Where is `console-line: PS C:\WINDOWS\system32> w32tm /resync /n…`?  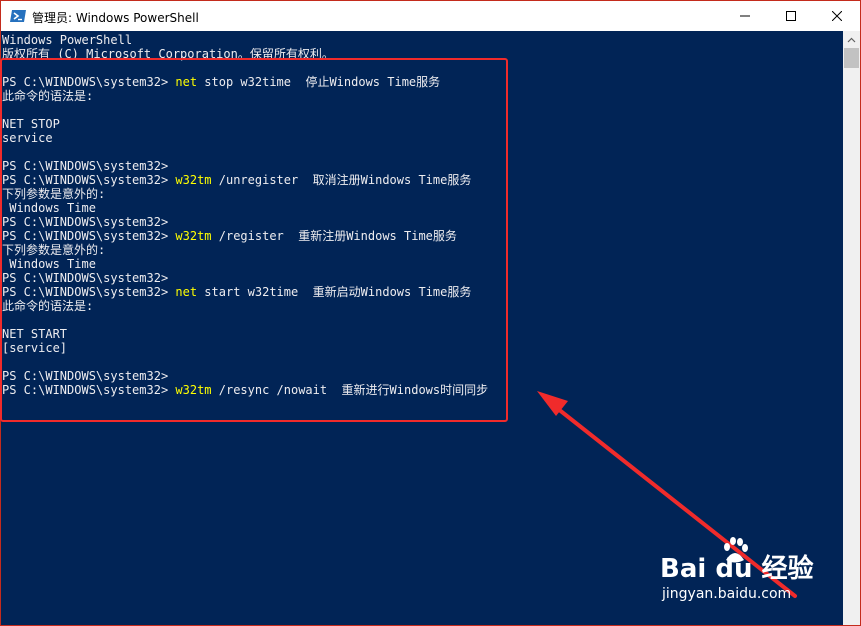 console-line: PS C:\WINDOWS\system32> w32tm /resync /n… is located at coordinates (245, 390).